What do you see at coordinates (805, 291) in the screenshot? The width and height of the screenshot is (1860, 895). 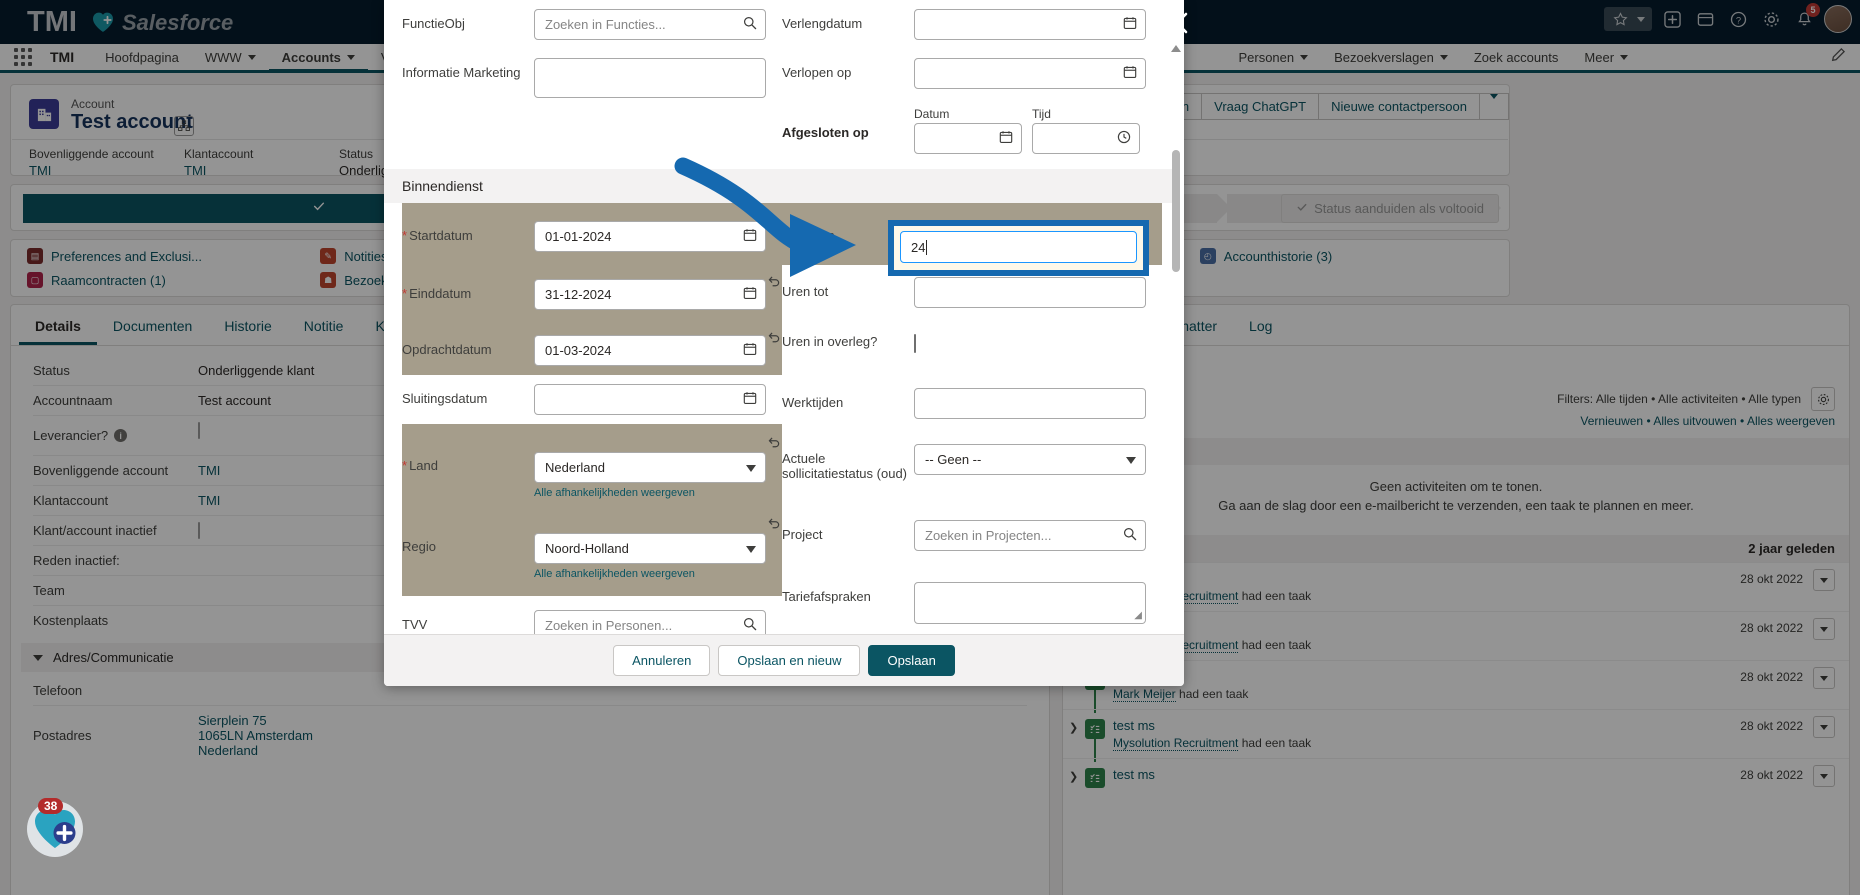 I see `field-label: Uren tot` at bounding box center [805, 291].